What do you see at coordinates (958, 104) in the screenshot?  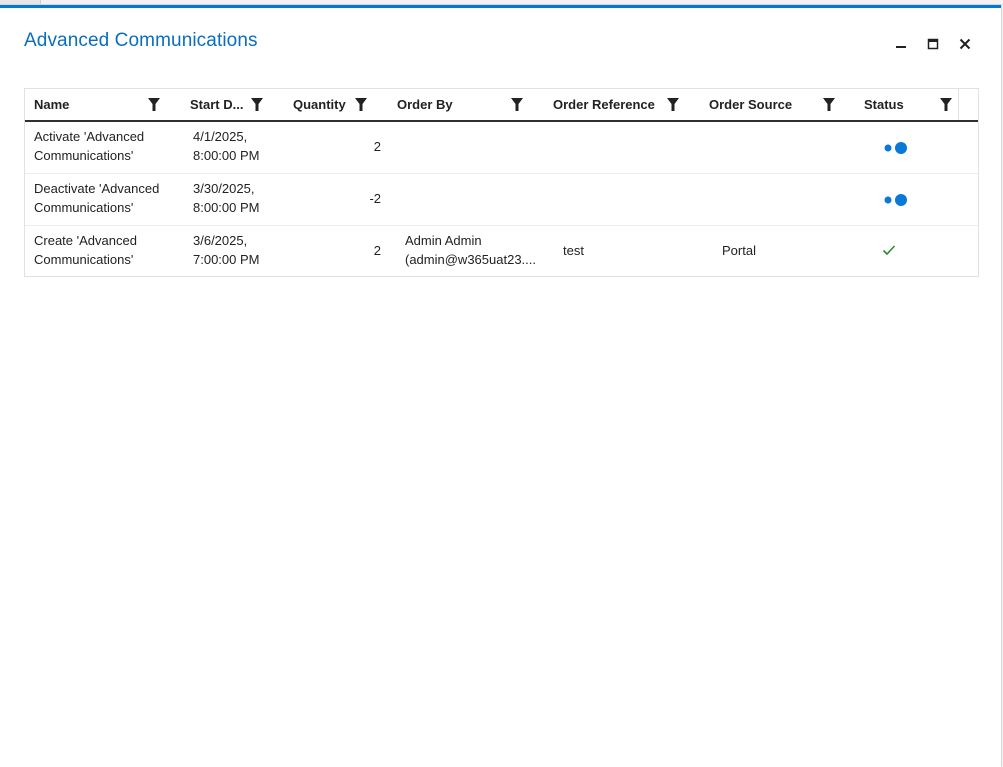 I see `header-divider` at bounding box center [958, 104].